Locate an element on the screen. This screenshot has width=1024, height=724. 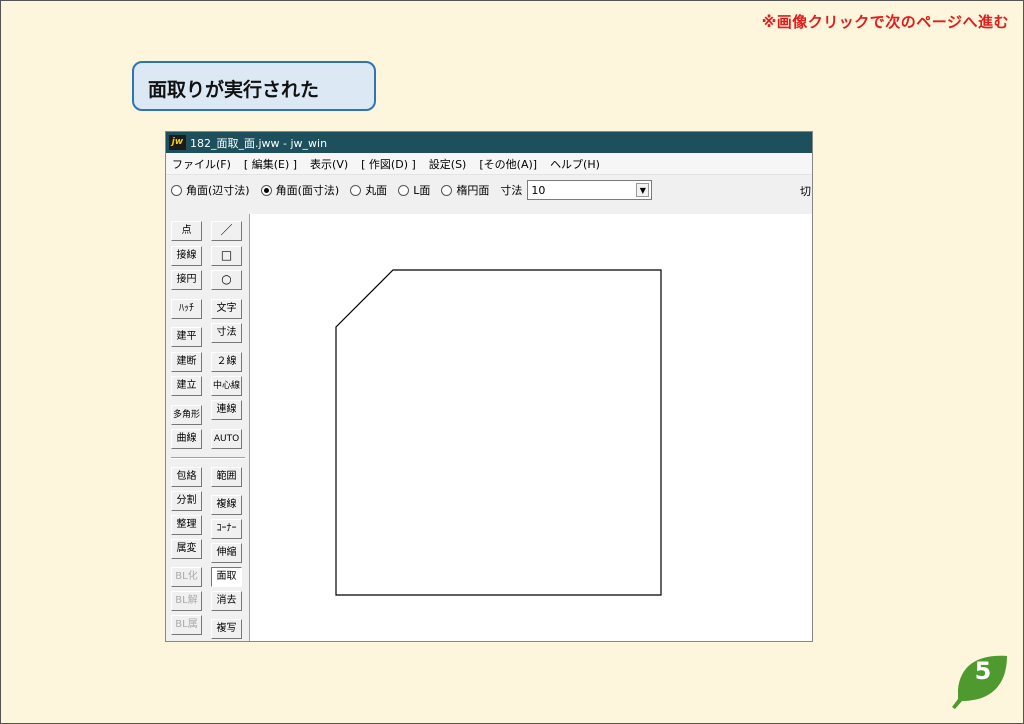
tool-copy: 複写 is located at coordinates (226, 629).